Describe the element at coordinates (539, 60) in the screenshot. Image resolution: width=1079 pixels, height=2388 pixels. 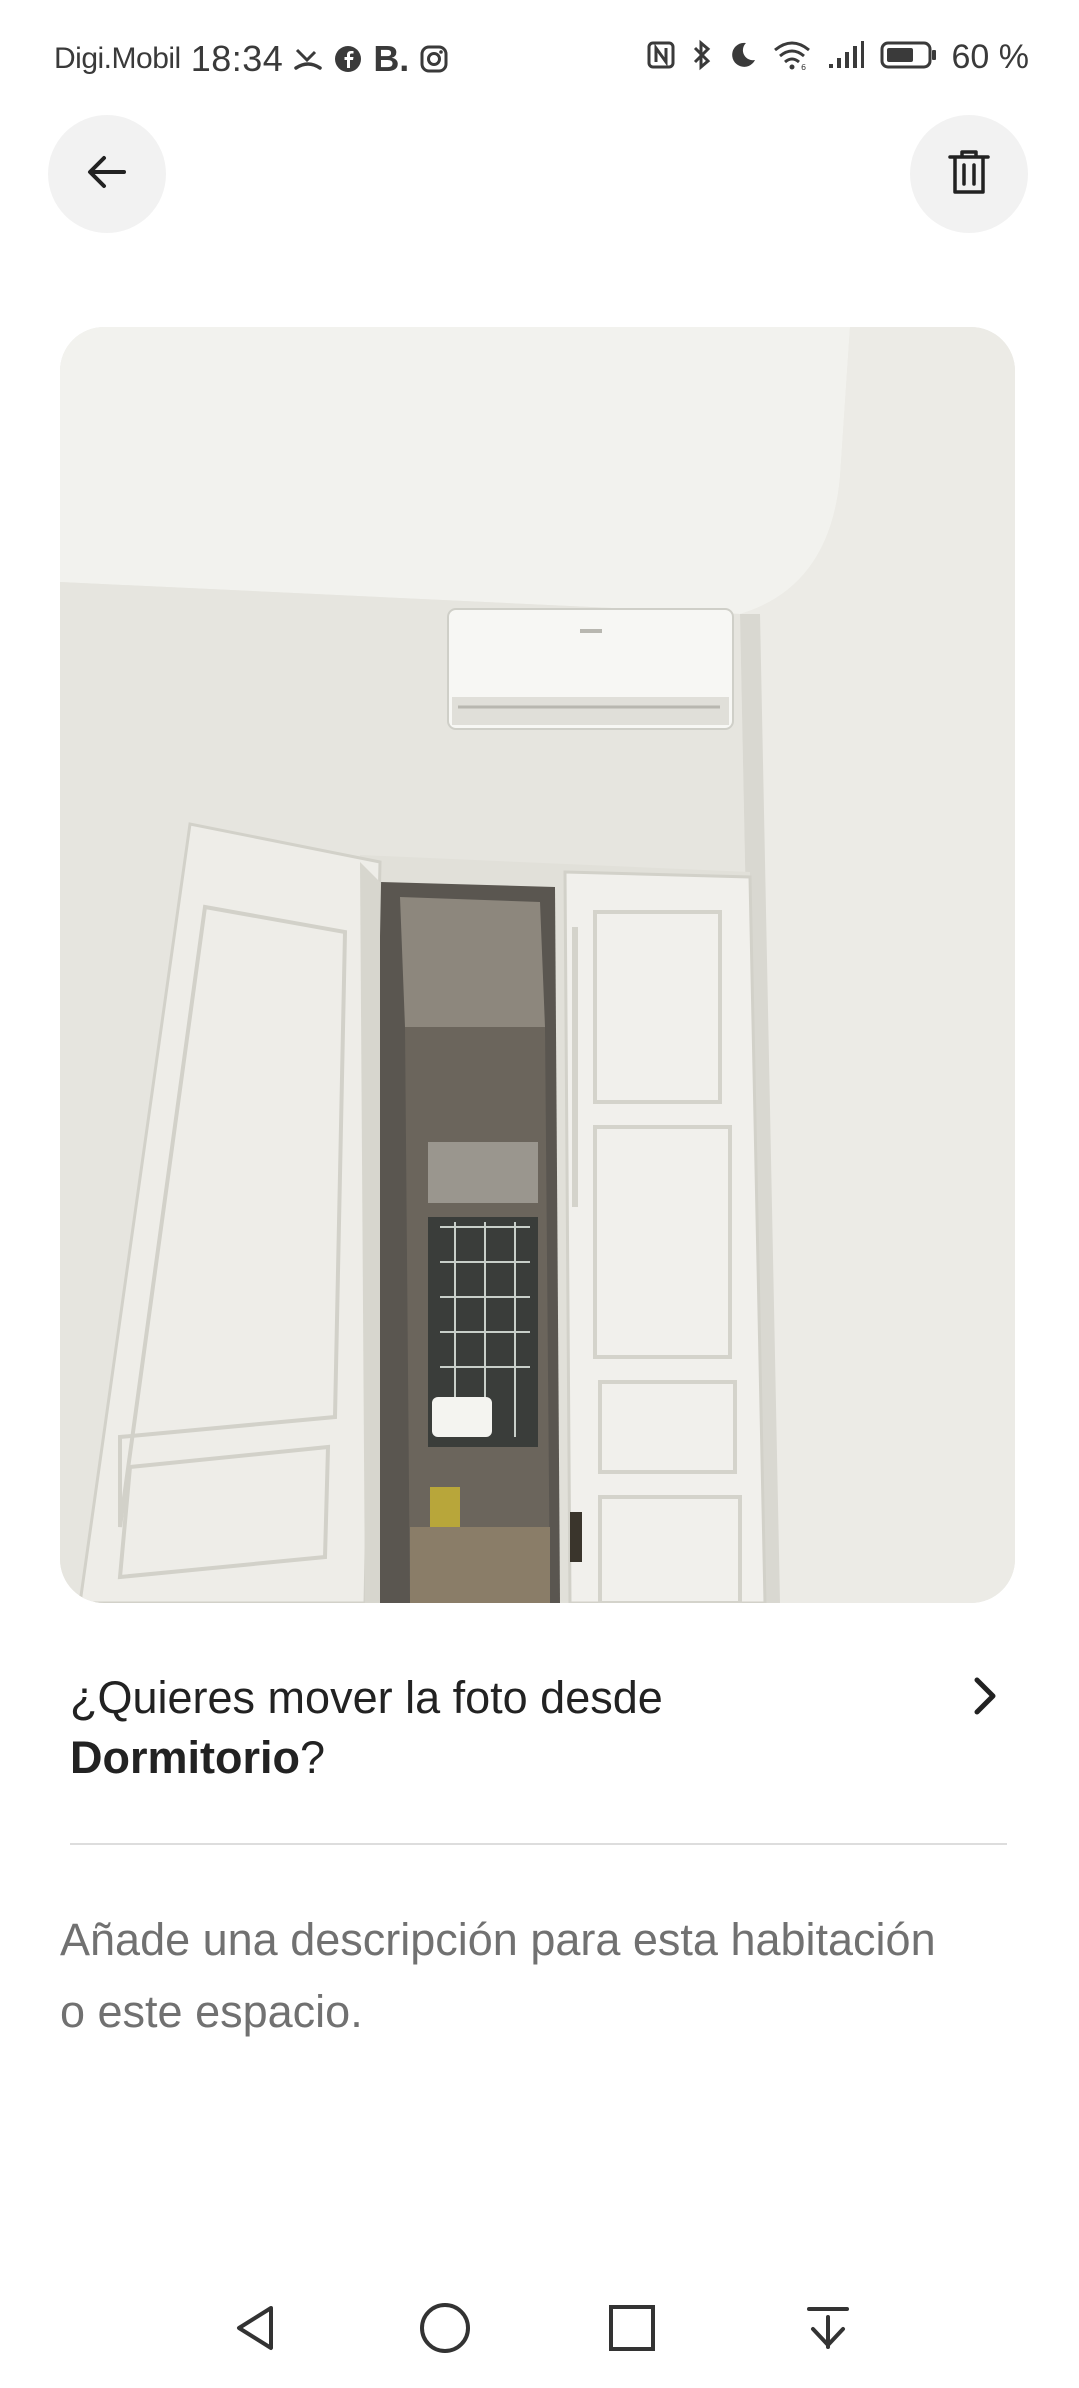
I see `status-bar: Digi.Mobil 18:34 B. 6 60 %` at that location.